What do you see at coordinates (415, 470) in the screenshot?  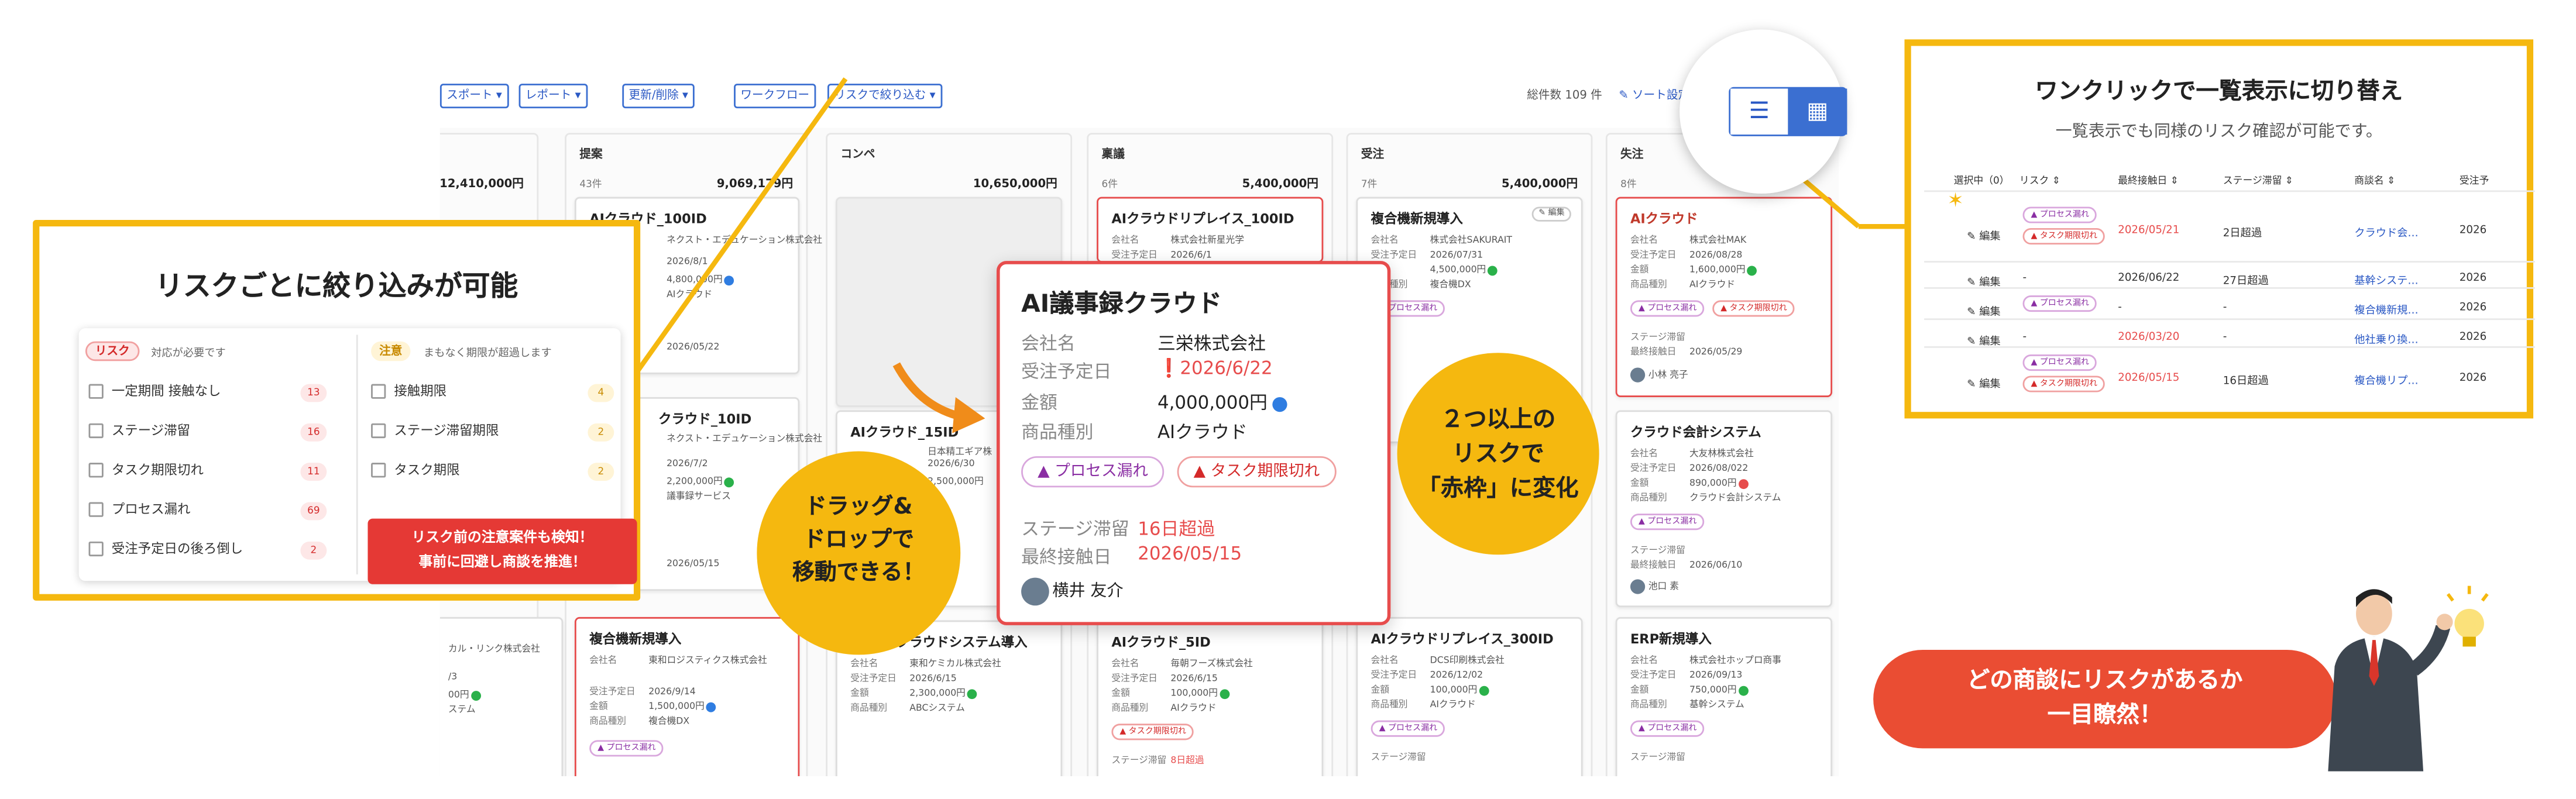 I see `warning-filter-item: タスク期限` at bounding box center [415, 470].